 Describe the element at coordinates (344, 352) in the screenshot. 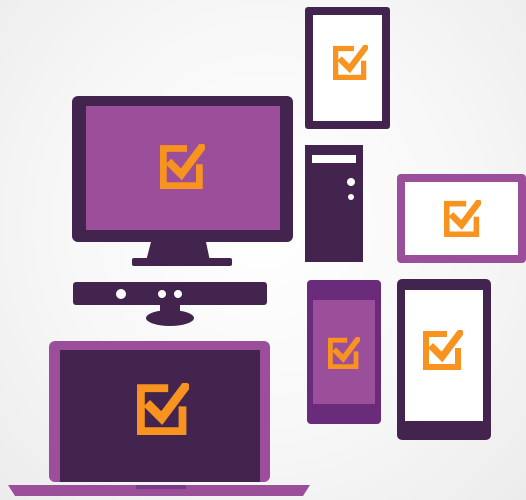

I see `windows-phone` at that location.